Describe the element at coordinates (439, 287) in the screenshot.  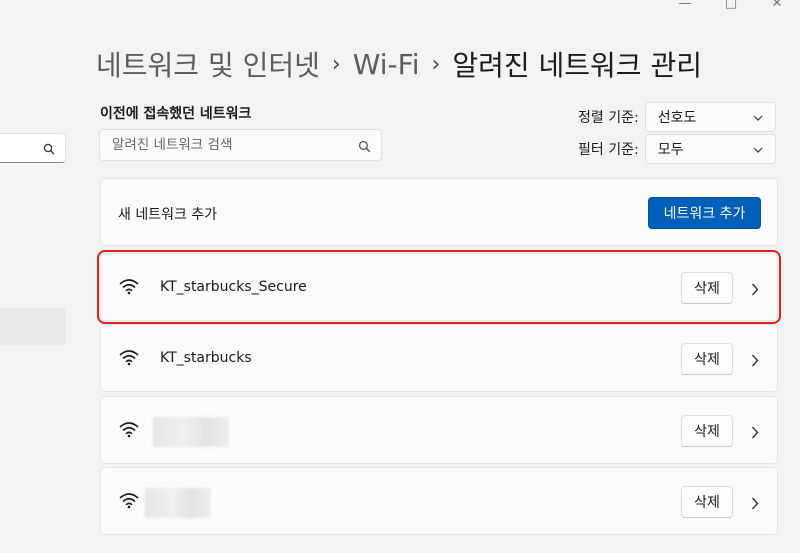
I see `network-item: KT_starbucks_Secure 삭제` at that location.